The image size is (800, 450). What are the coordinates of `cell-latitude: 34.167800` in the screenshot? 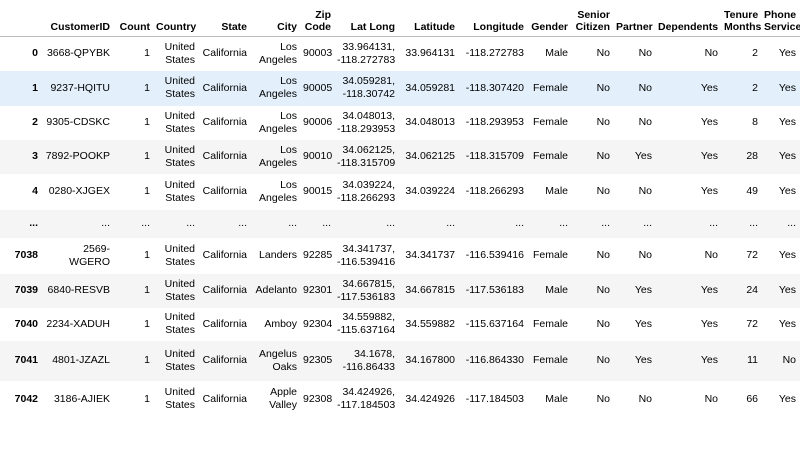 It's located at (430, 360).